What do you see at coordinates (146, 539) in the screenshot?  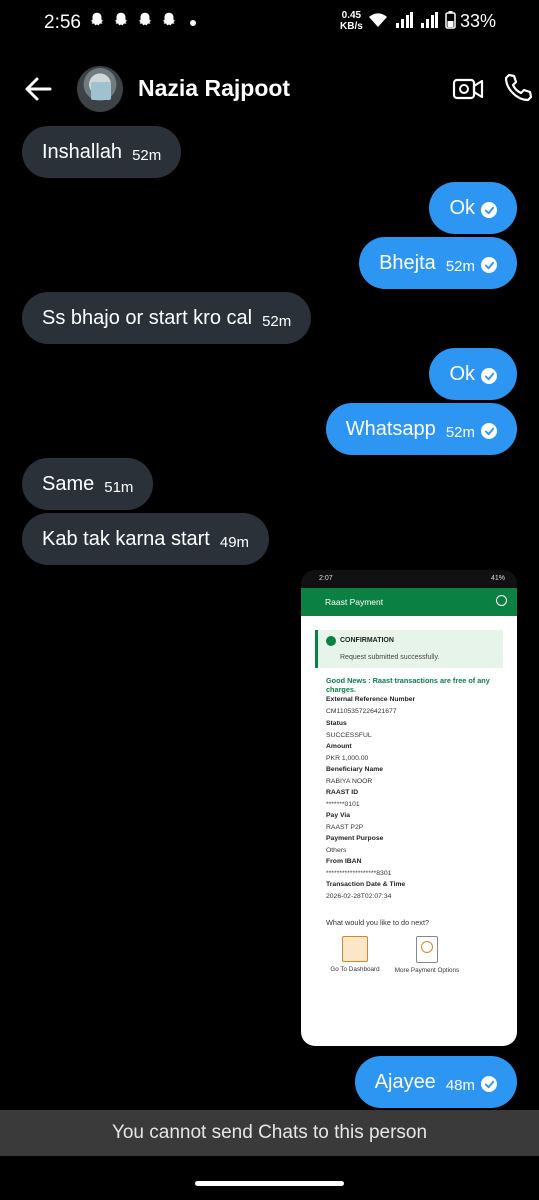 I see `message-bubble-incoming: Kab tak karna start 49m` at bounding box center [146, 539].